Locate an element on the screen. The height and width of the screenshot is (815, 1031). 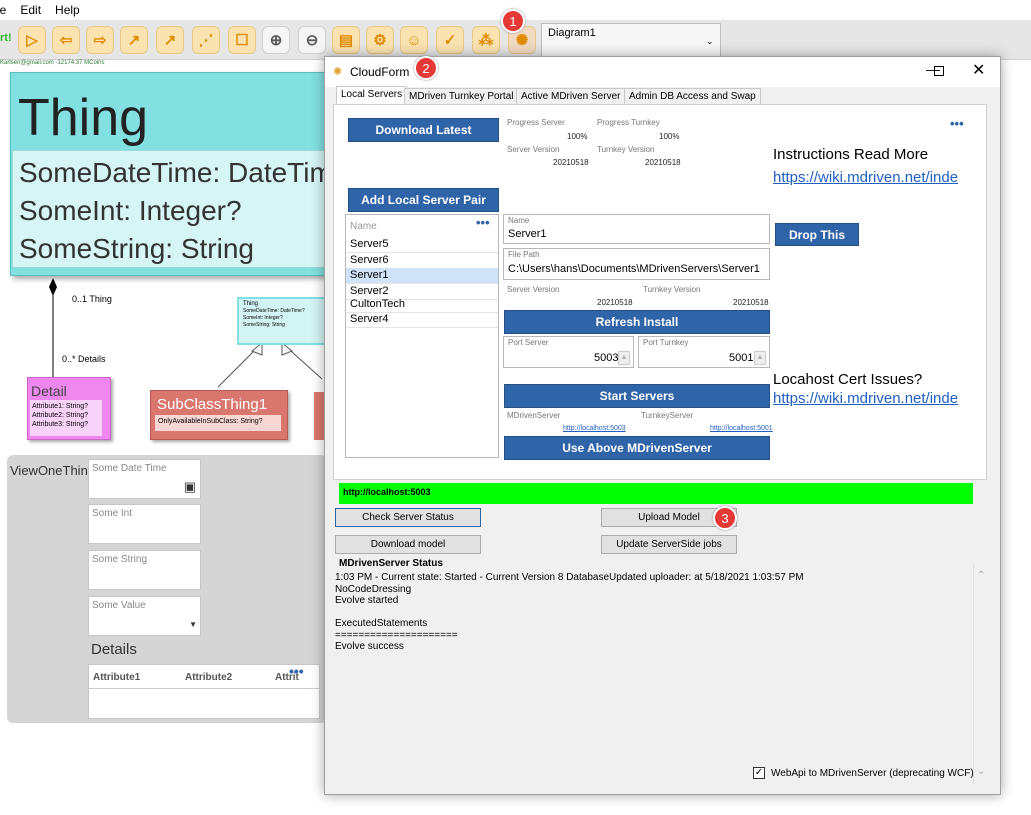
update-serverside-jobs-button: Update ServerSide jobs is located at coordinates (669, 544).